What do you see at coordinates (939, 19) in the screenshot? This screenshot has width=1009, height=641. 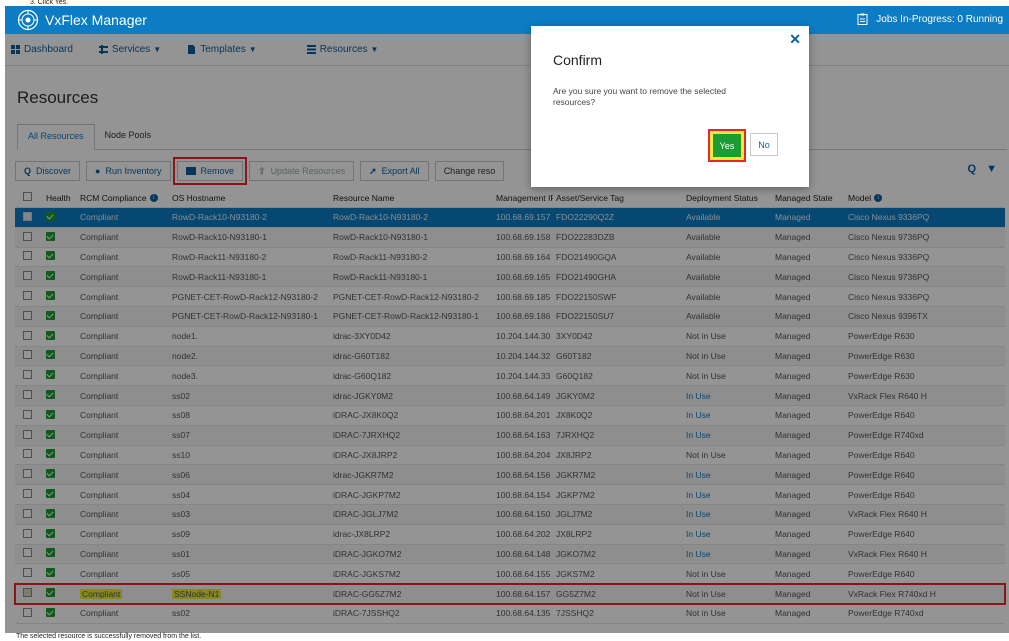 I see `jobs-label: Jobs In-Progress: 0 Running` at bounding box center [939, 19].